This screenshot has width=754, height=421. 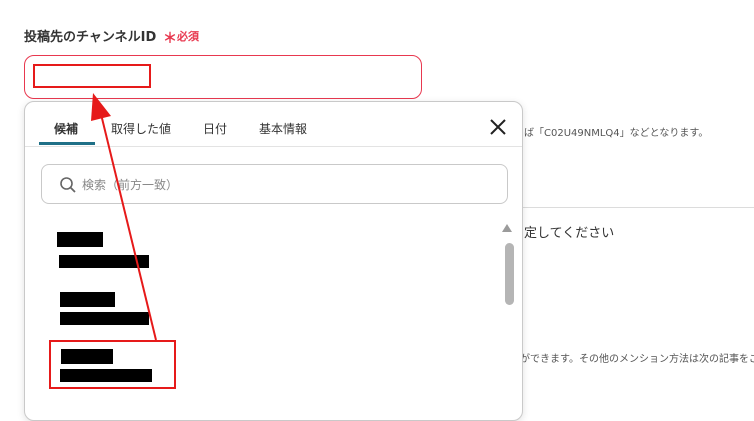 I want to click on search-box, so click(x=274, y=184).